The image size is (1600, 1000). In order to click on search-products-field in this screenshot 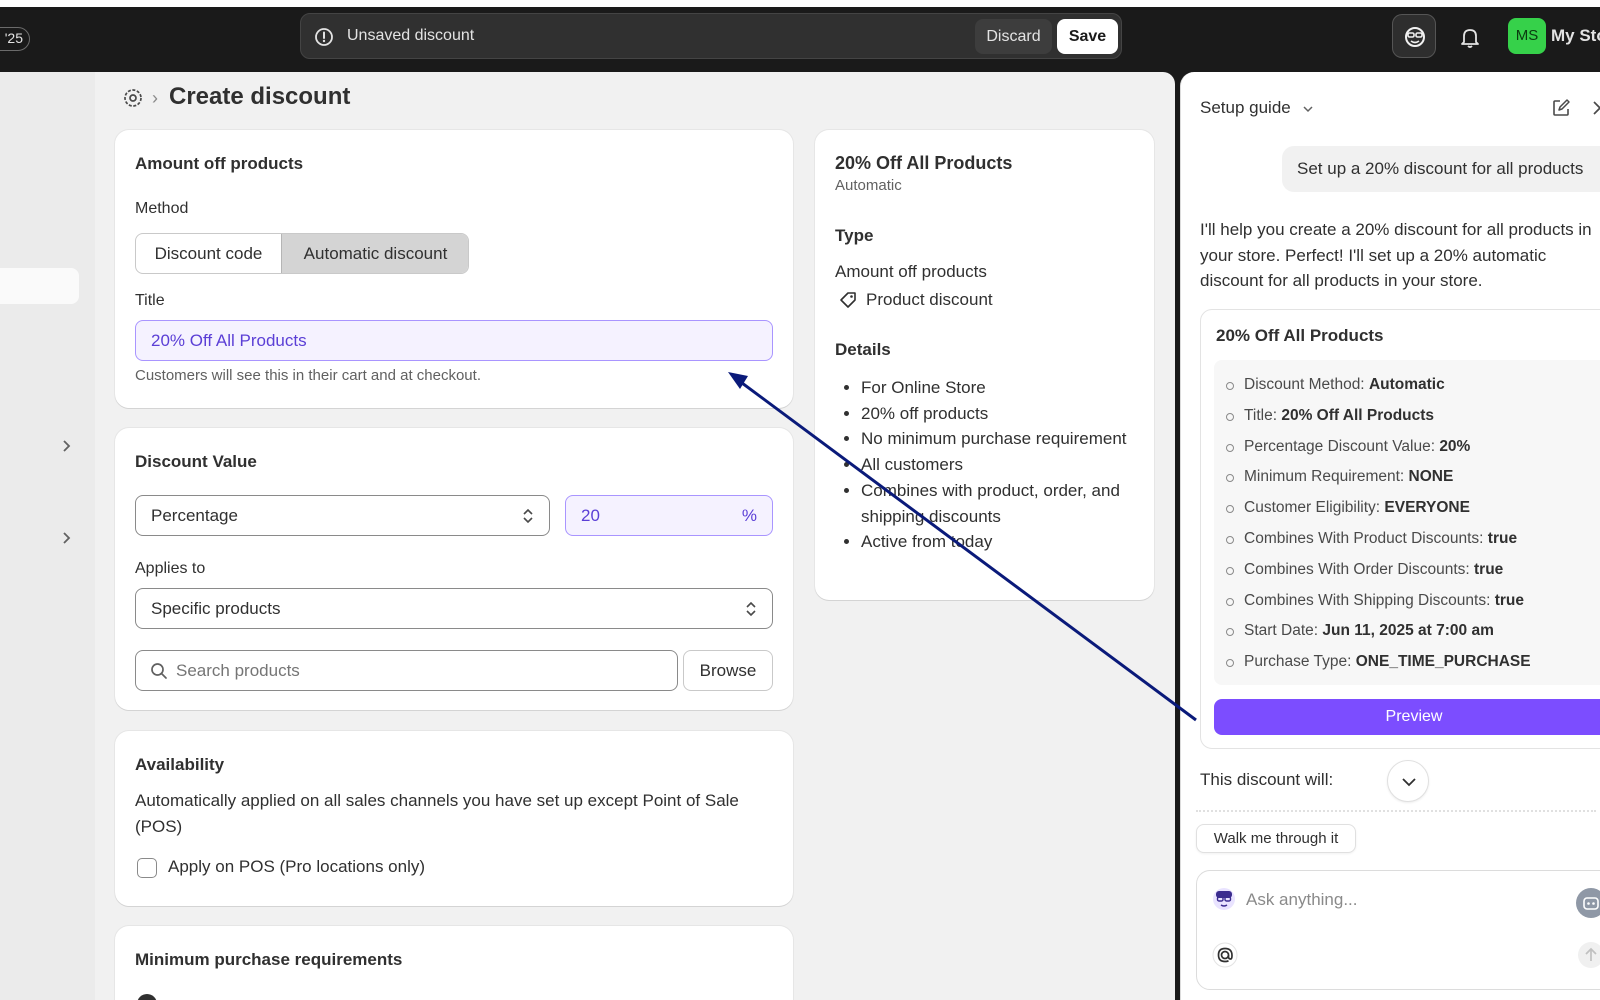, I will do `click(406, 670)`.